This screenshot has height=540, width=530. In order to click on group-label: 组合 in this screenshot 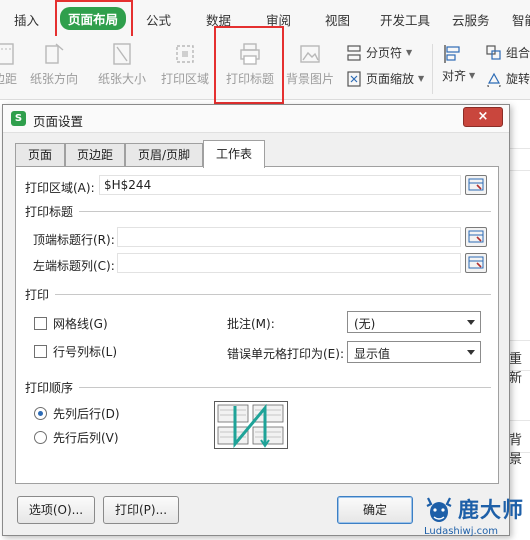, I will do `click(518, 53)`.